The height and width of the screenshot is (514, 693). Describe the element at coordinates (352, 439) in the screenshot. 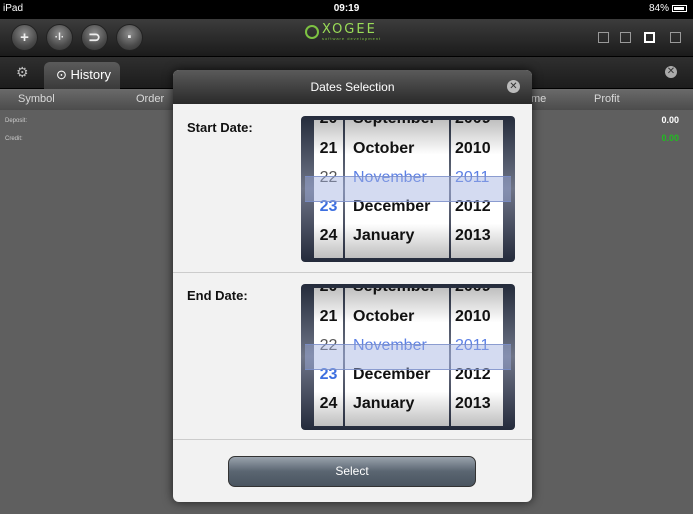

I see `divider` at that location.